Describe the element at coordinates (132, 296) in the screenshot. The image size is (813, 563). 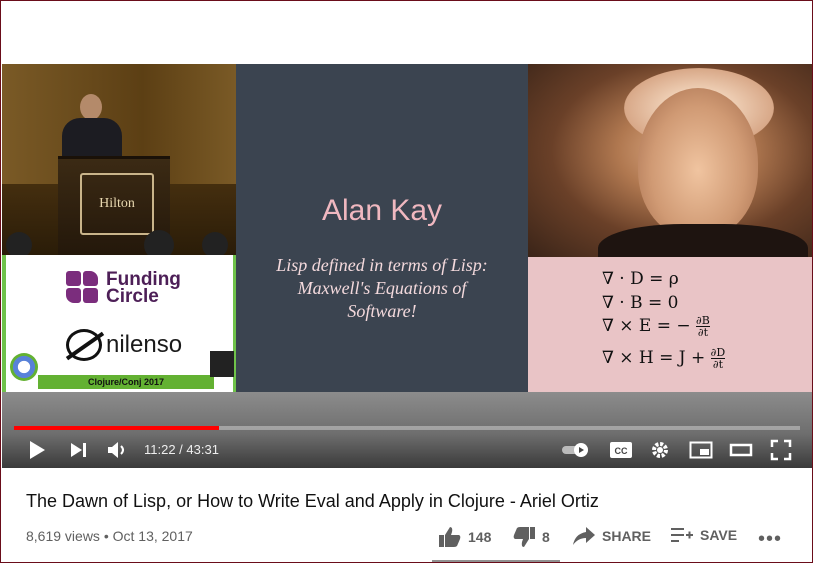
I see `funding-text-2: Circle` at that location.